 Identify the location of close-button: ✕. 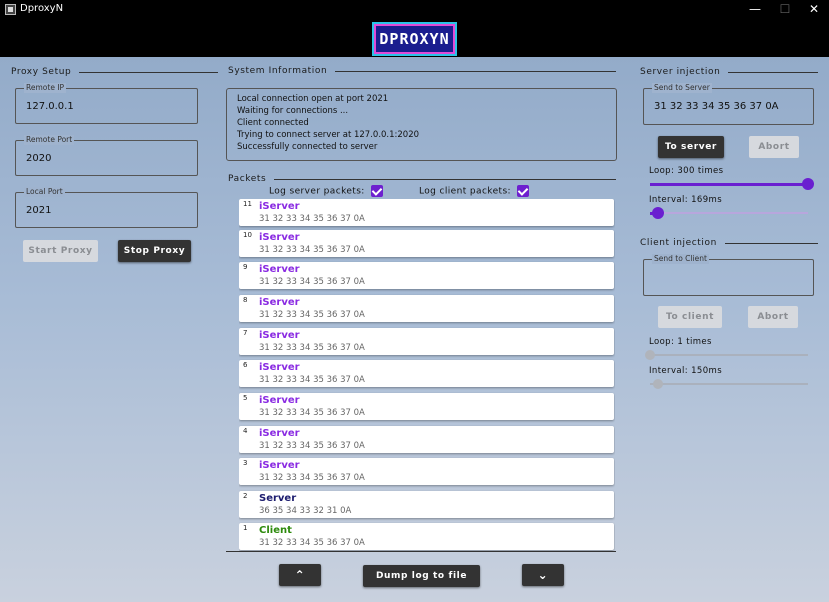
(814, 9).